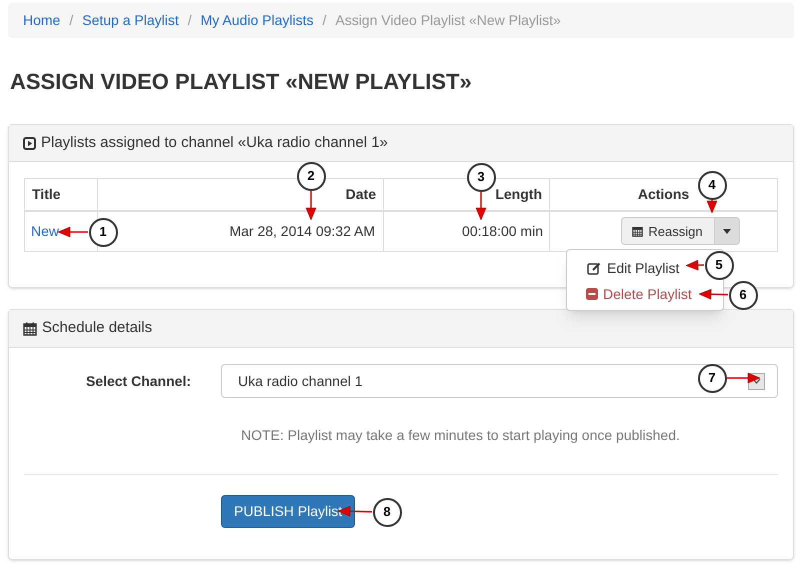 This screenshot has height=573, width=802. I want to click on note-text: NOTE: Playlist may take a few minutes to start playing once published., so click(461, 435).